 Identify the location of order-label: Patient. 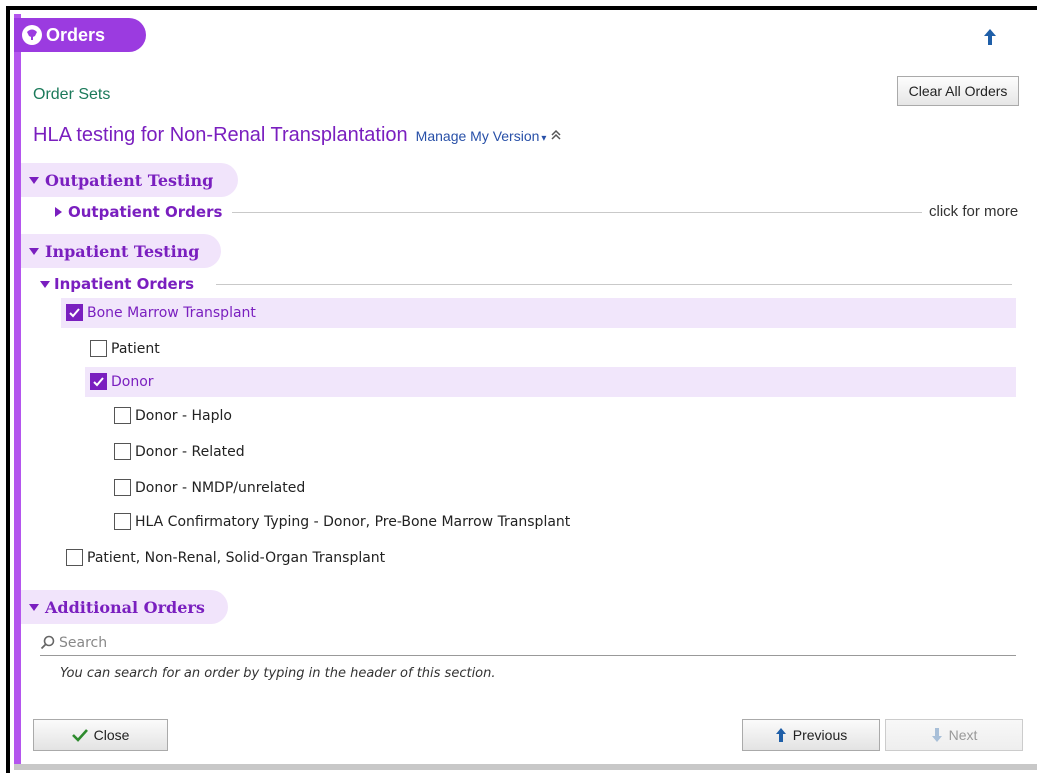
(135, 348).